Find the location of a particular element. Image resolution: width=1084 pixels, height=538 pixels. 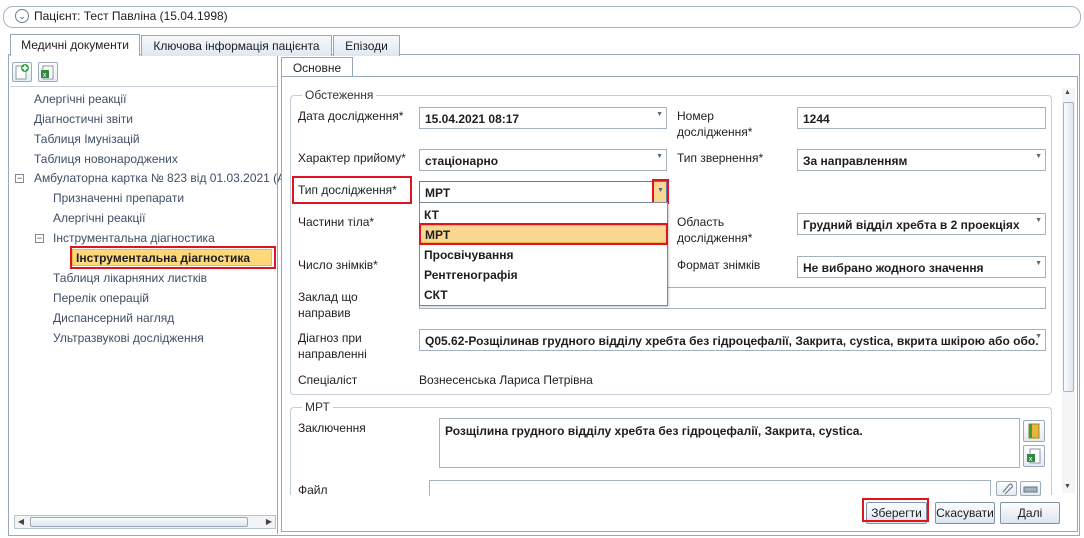

paperclip-icon is located at coordinates (1007, 489).